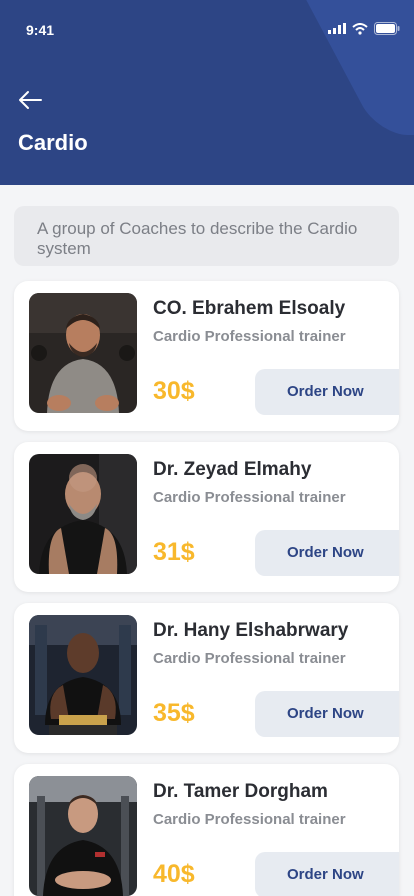  What do you see at coordinates (387, 28) in the screenshot?
I see `battery-icon` at bounding box center [387, 28].